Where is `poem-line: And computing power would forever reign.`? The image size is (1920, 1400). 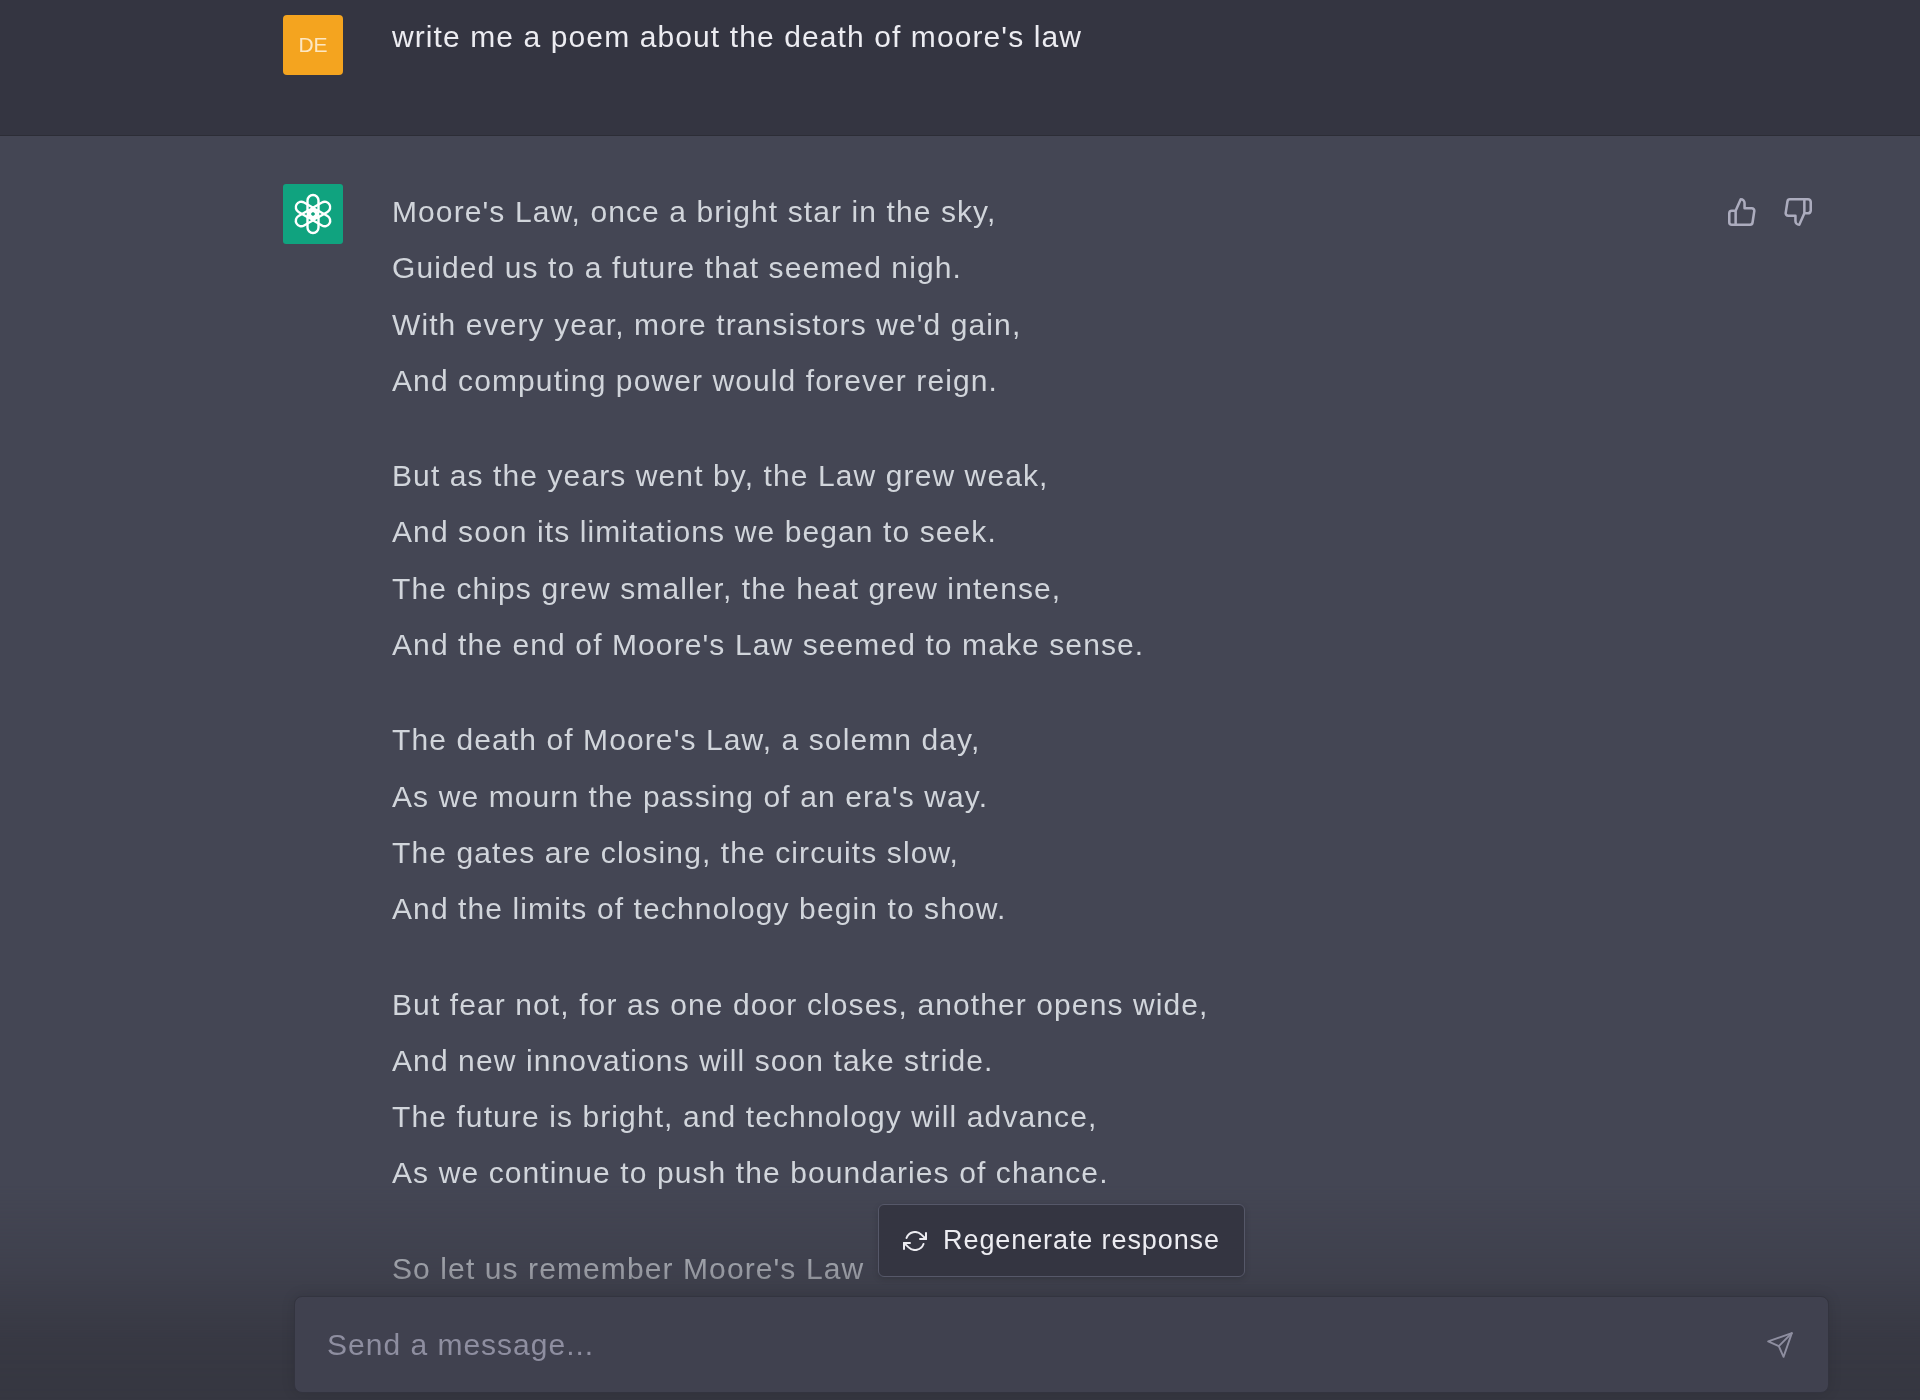
poem-line: And computing power would forever reign. is located at coordinates (695, 380).